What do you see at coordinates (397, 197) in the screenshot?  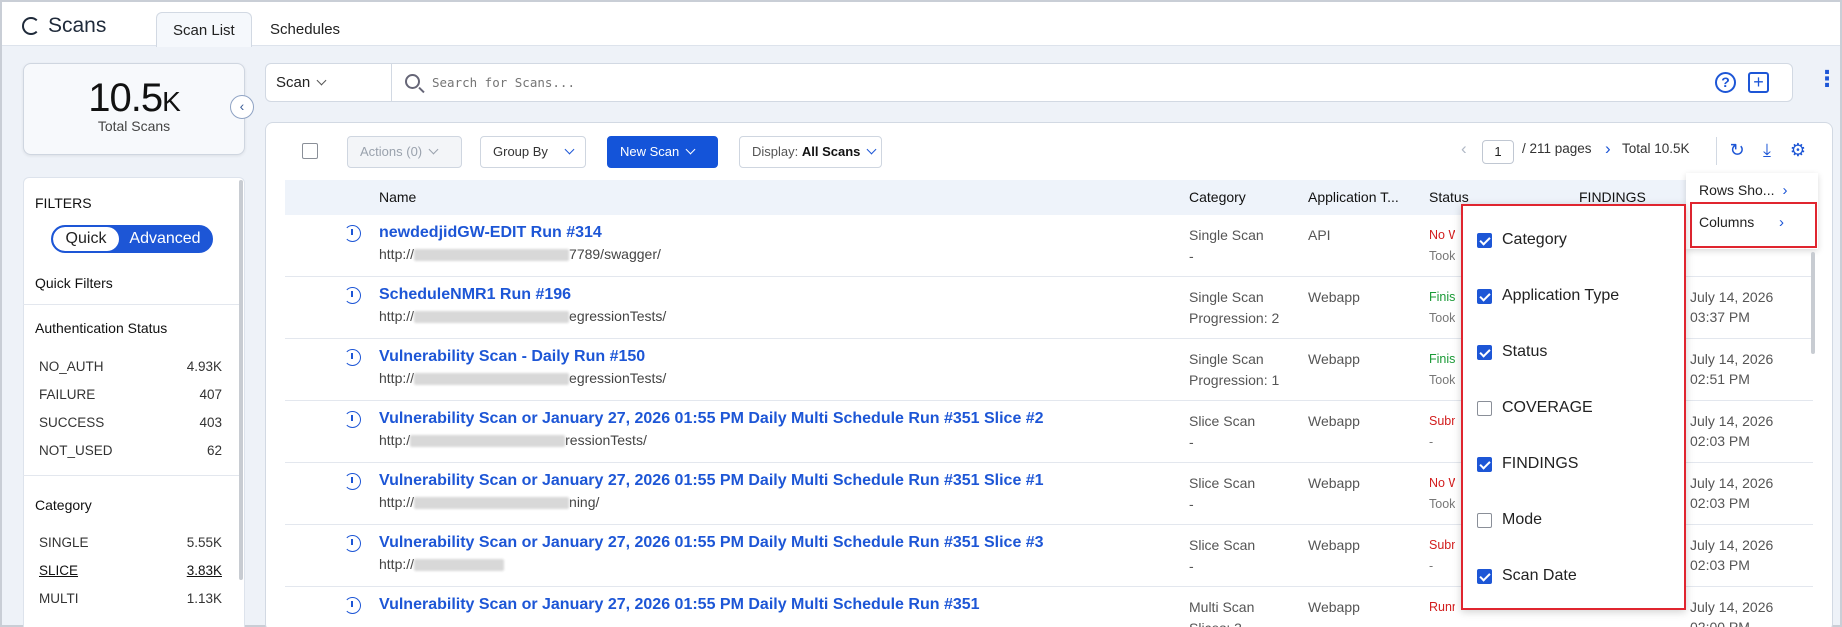 I see `column-header-name: Name` at bounding box center [397, 197].